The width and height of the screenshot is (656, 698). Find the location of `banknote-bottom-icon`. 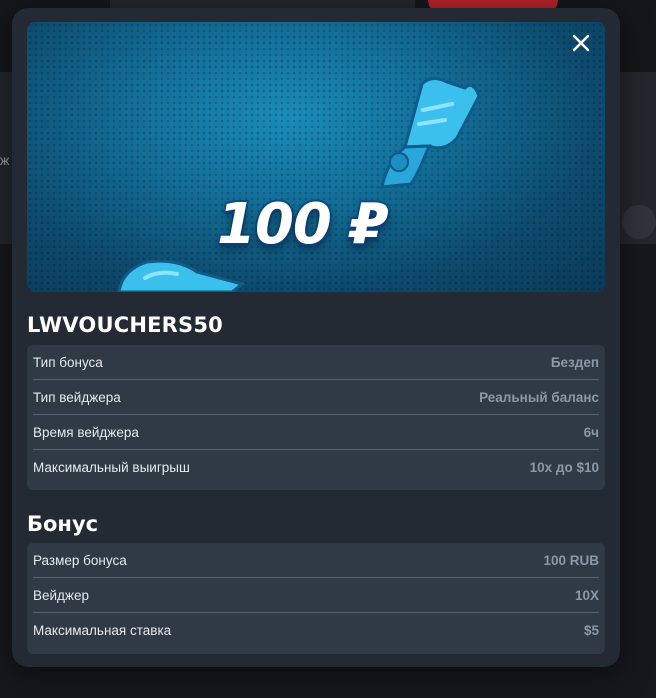

banknote-bottom-icon is located at coordinates (181, 275).